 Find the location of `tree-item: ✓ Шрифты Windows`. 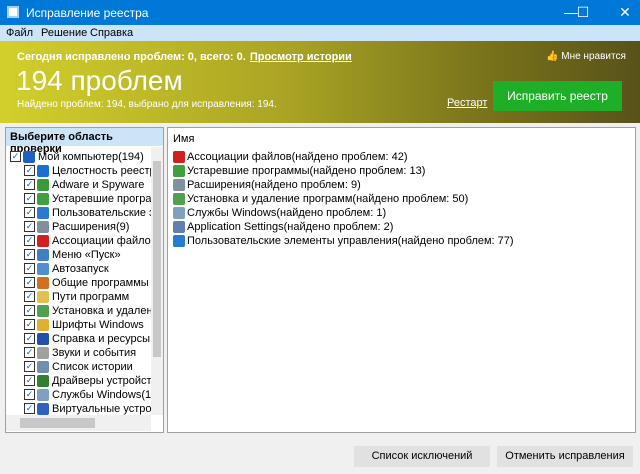

tree-item: ✓ Шрифты Windows is located at coordinates (87, 325).